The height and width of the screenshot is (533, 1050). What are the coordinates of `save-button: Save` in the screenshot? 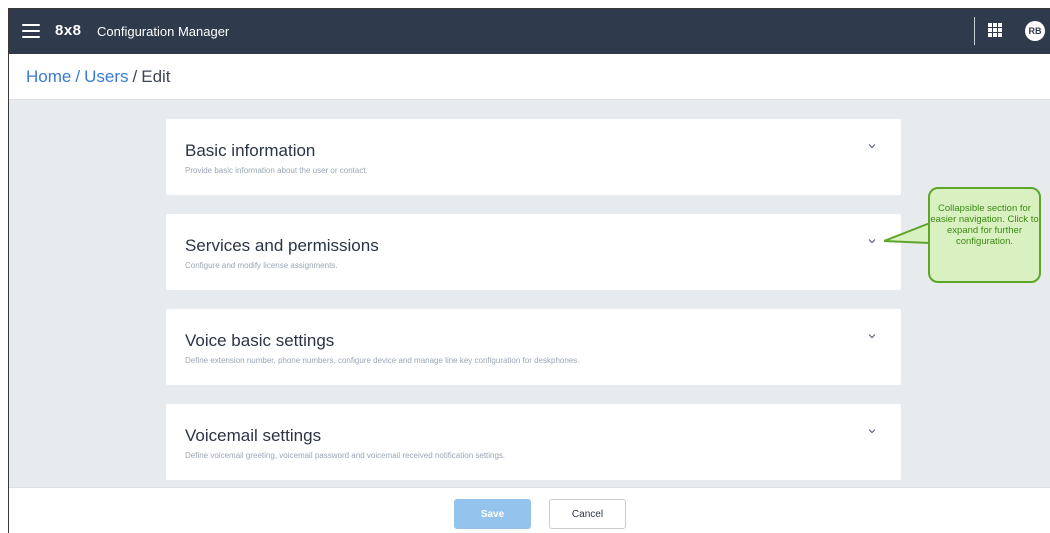 It's located at (492, 514).